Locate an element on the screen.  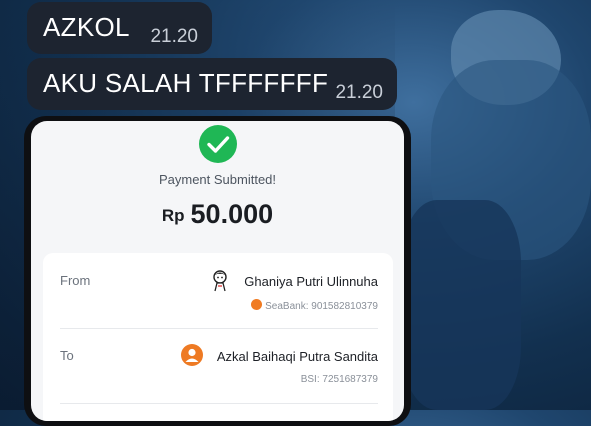
currency-label: Rp is located at coordinates (173, 215).